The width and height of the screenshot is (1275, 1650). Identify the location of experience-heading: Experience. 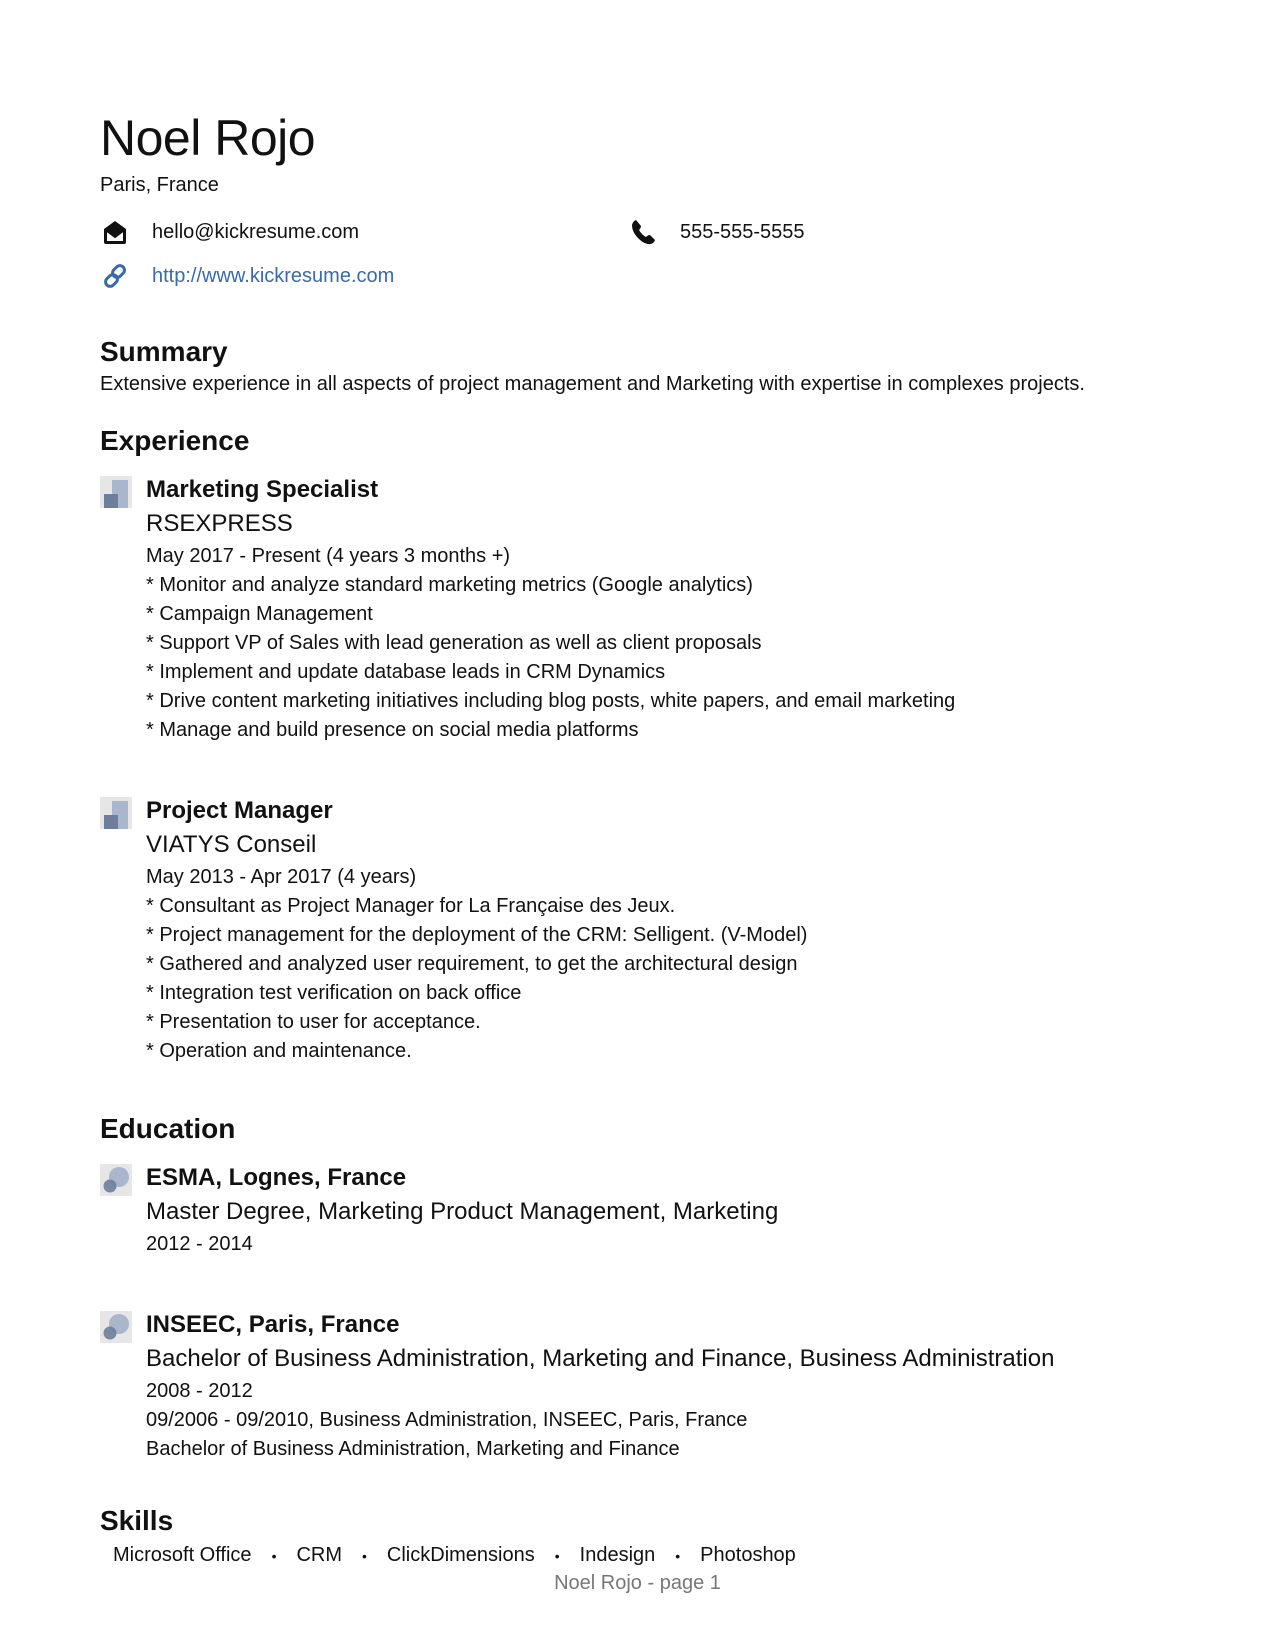
(175, 440).